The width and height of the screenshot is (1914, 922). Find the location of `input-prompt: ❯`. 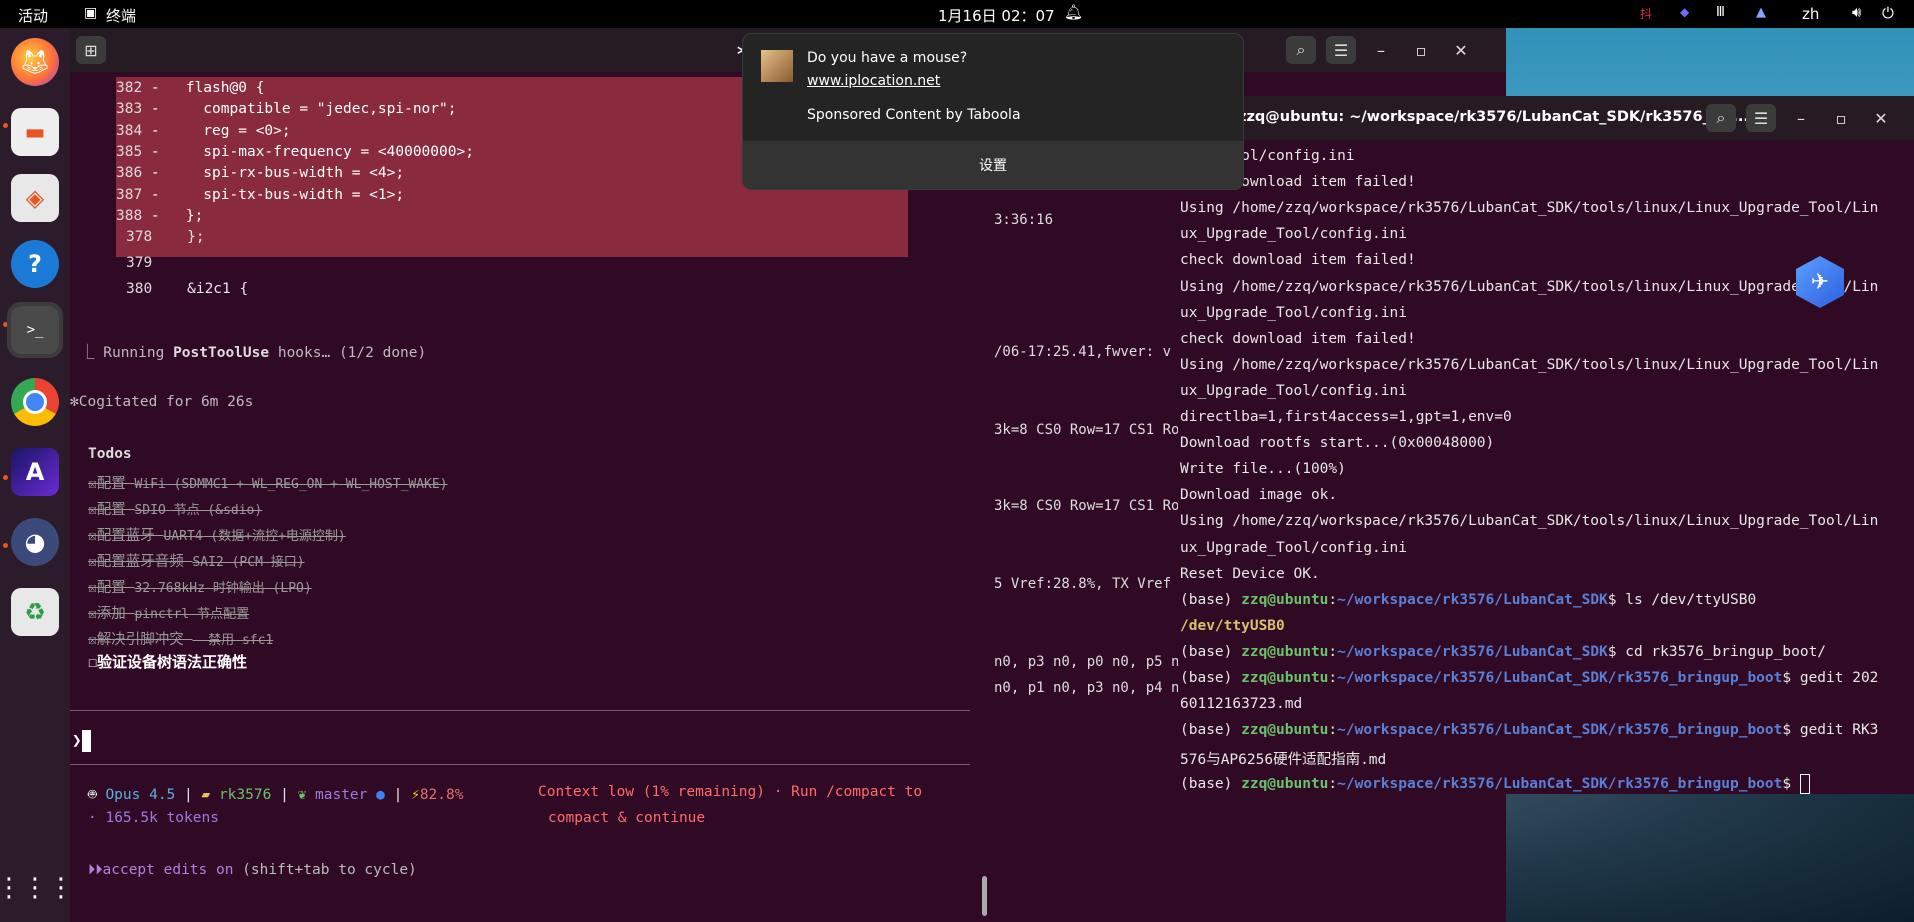

input-prompt: ❯ is located at coordinates (81, 741).